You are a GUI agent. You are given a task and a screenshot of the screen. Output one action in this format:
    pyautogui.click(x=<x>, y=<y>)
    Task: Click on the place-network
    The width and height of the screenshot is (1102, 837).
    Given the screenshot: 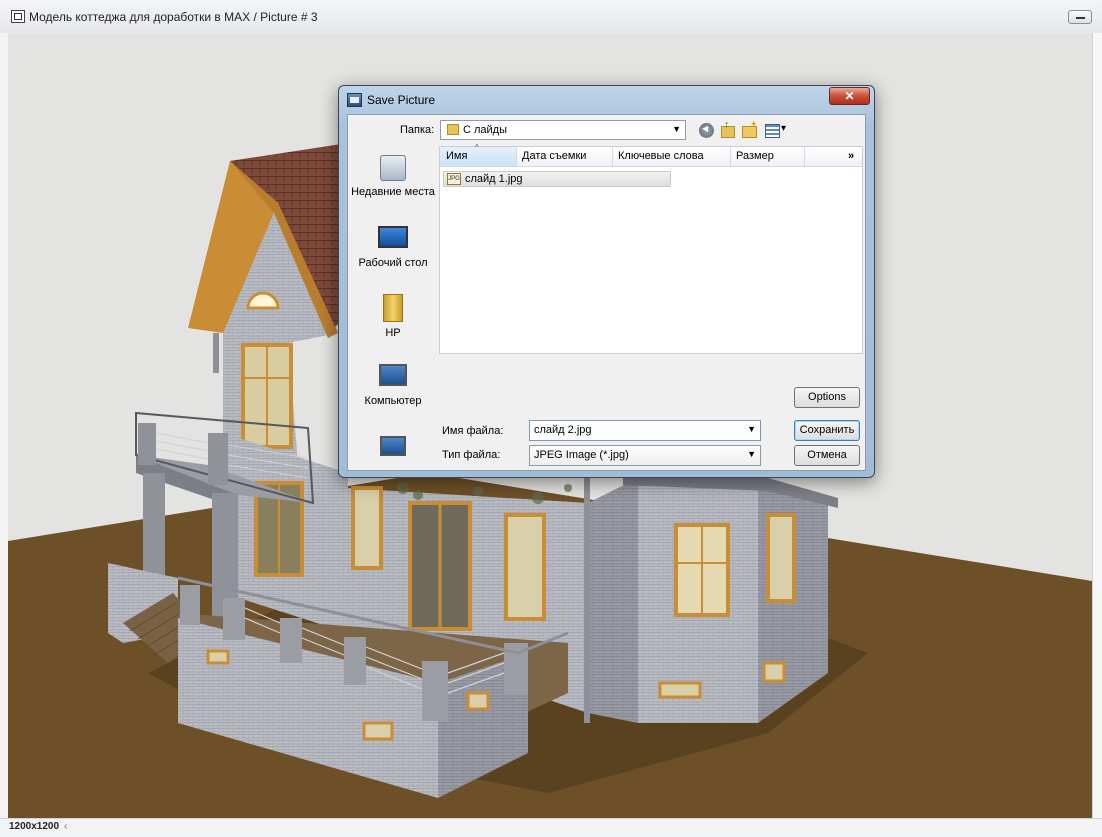 What is the action you would take?
    pyautogui.click(x=393, y=448)
    